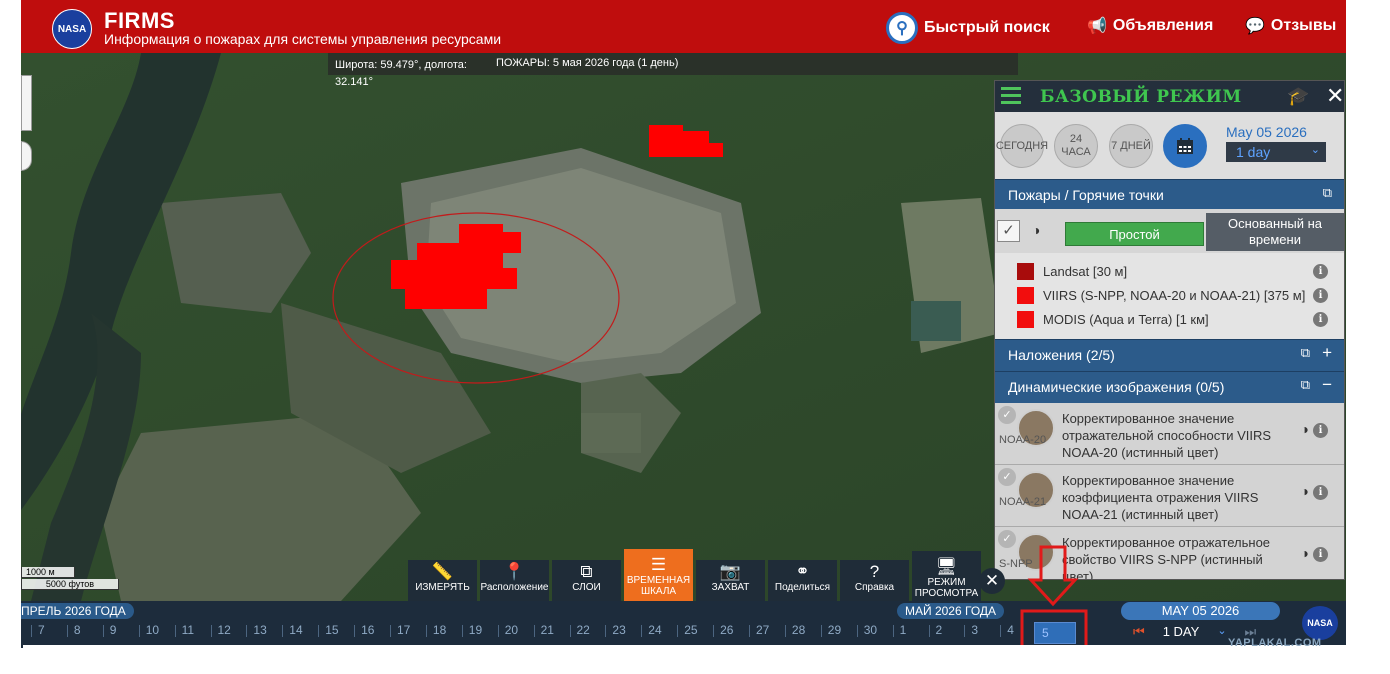 Image resolution: width=1390 pixels, height=674 pixels. Describe the element at coordinates (651, 630) in the screenshot. I see `timeline-day: 24` at that location.